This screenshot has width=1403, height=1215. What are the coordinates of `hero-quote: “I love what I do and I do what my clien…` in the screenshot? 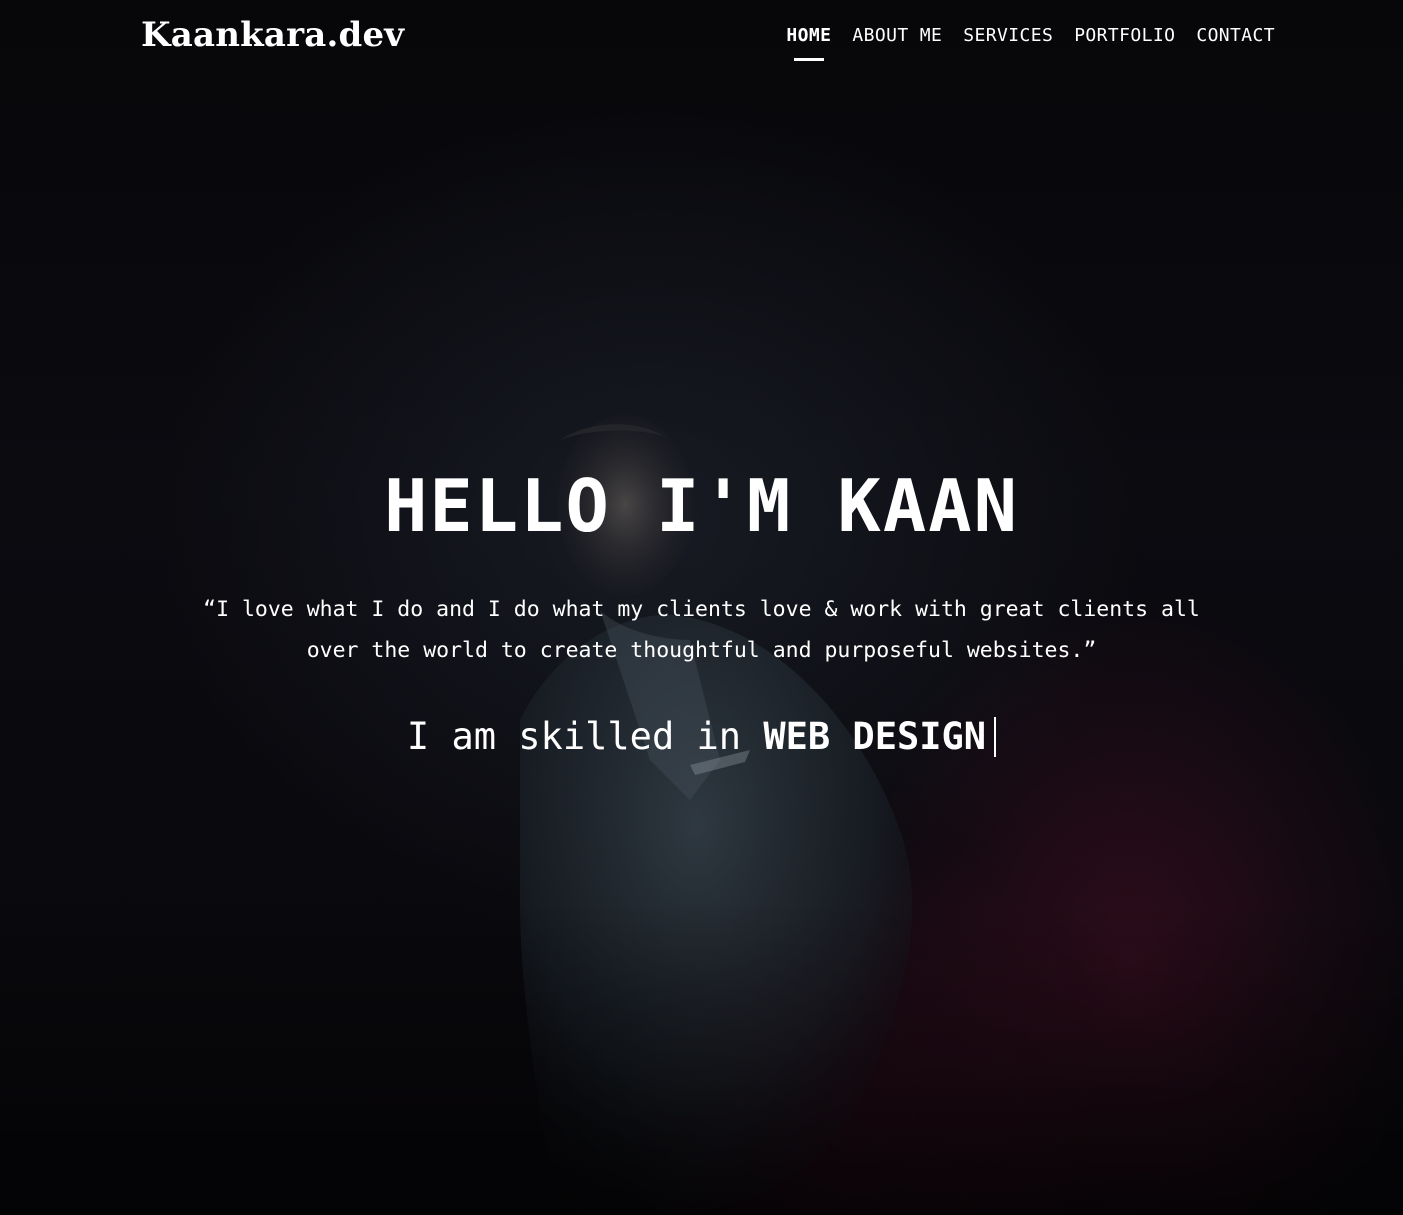 It's located at (701, 630).